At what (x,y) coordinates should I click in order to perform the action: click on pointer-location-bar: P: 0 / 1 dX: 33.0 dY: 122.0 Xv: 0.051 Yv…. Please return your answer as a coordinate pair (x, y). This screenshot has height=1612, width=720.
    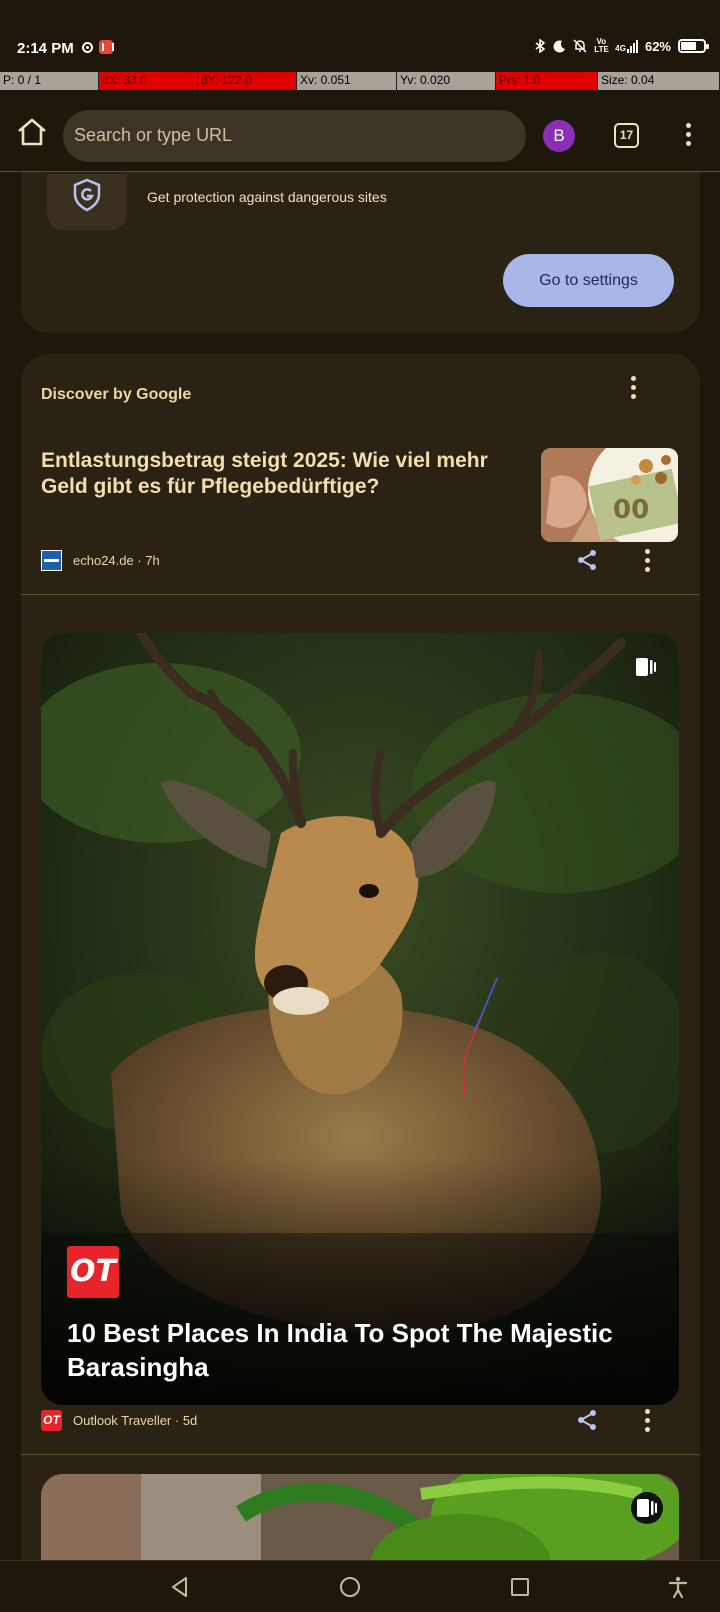
    Looking at the image, I should click on (360, 81).